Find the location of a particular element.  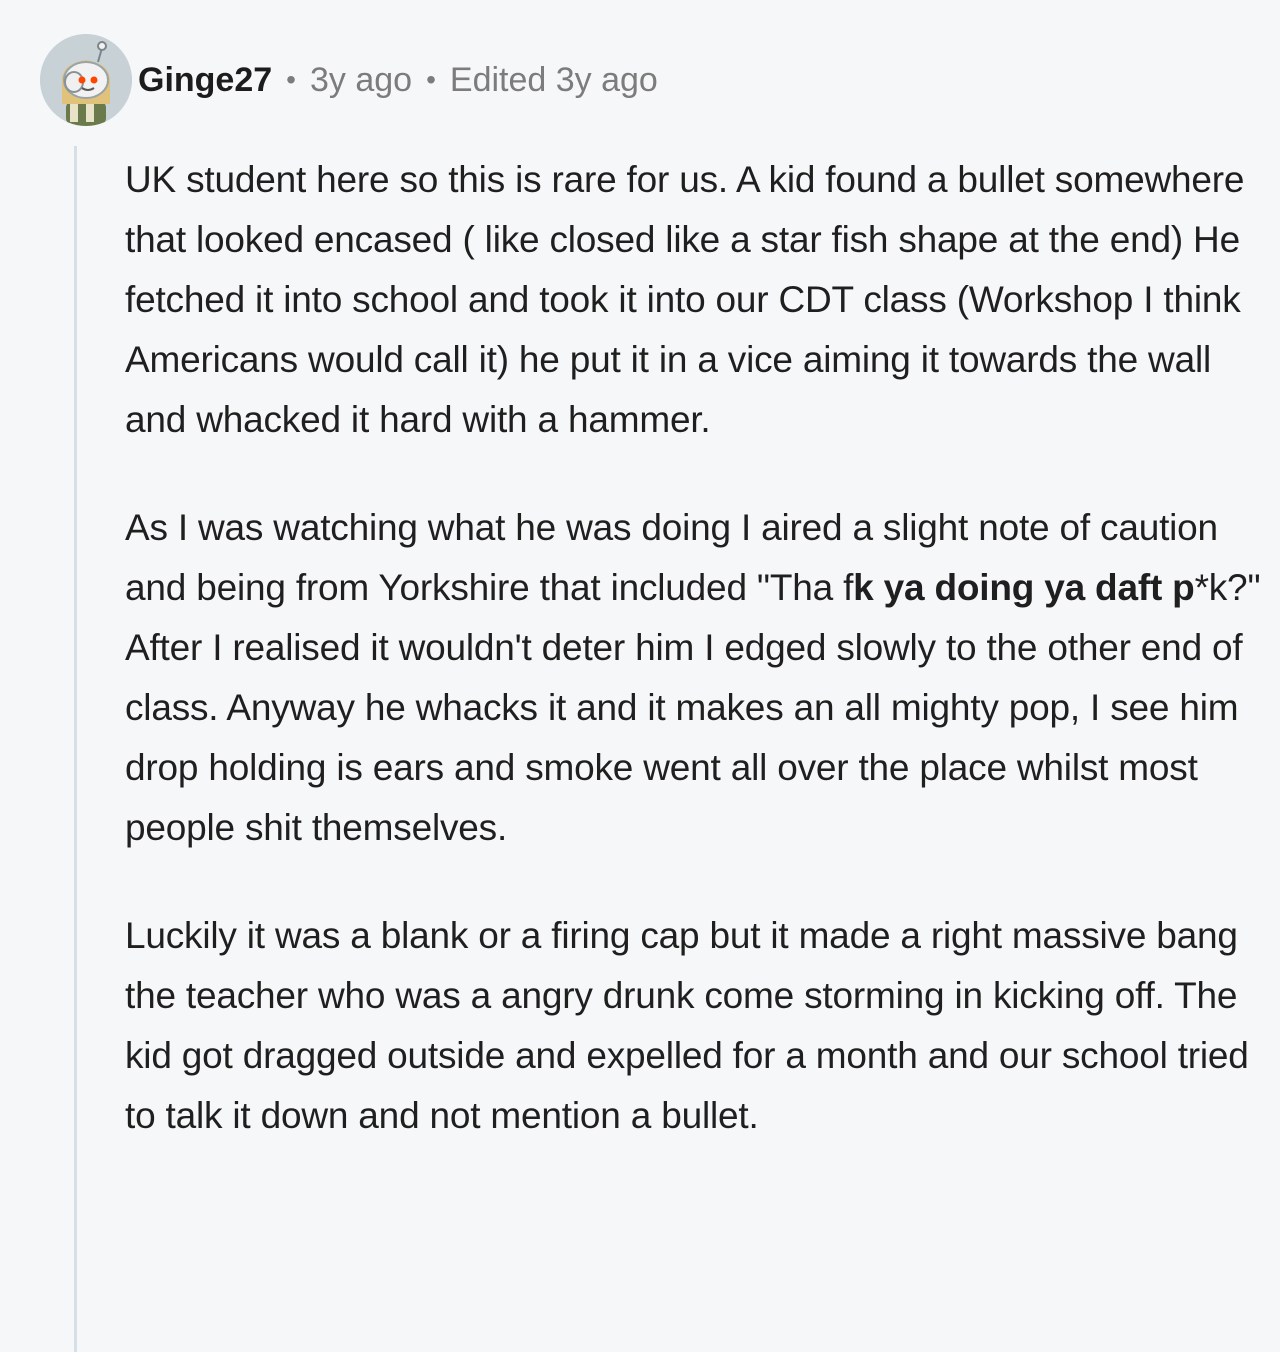

post-timestamp: 3y ago is located at coordinates (361, 80).